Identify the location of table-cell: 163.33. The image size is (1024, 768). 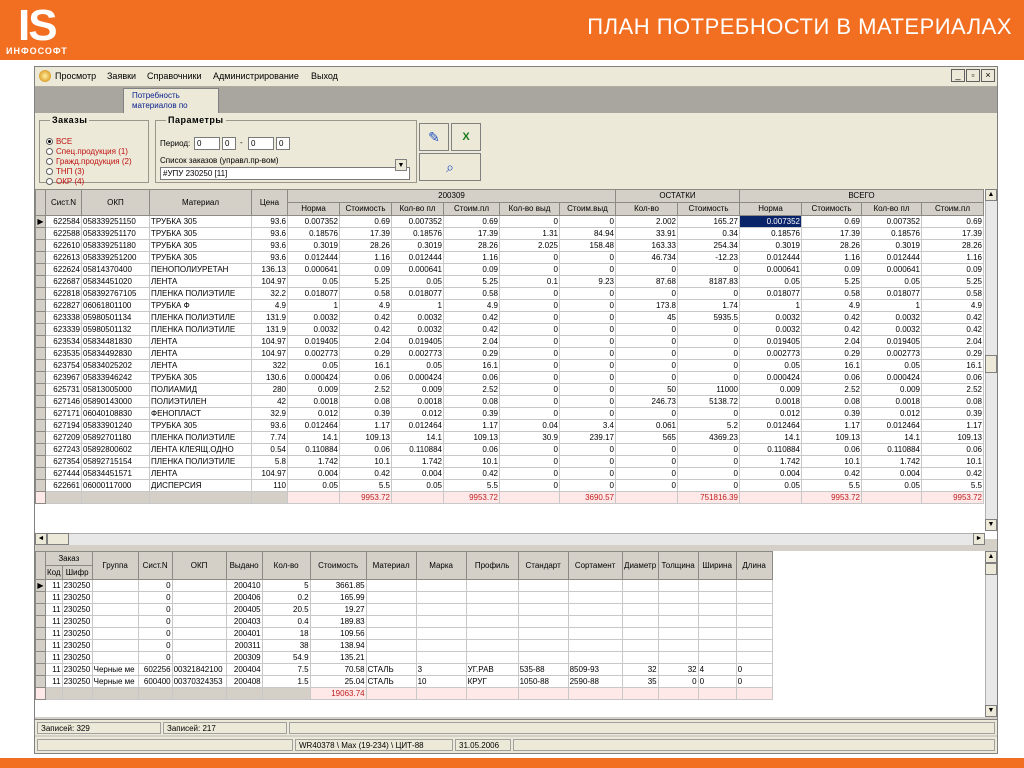
(646, 245).